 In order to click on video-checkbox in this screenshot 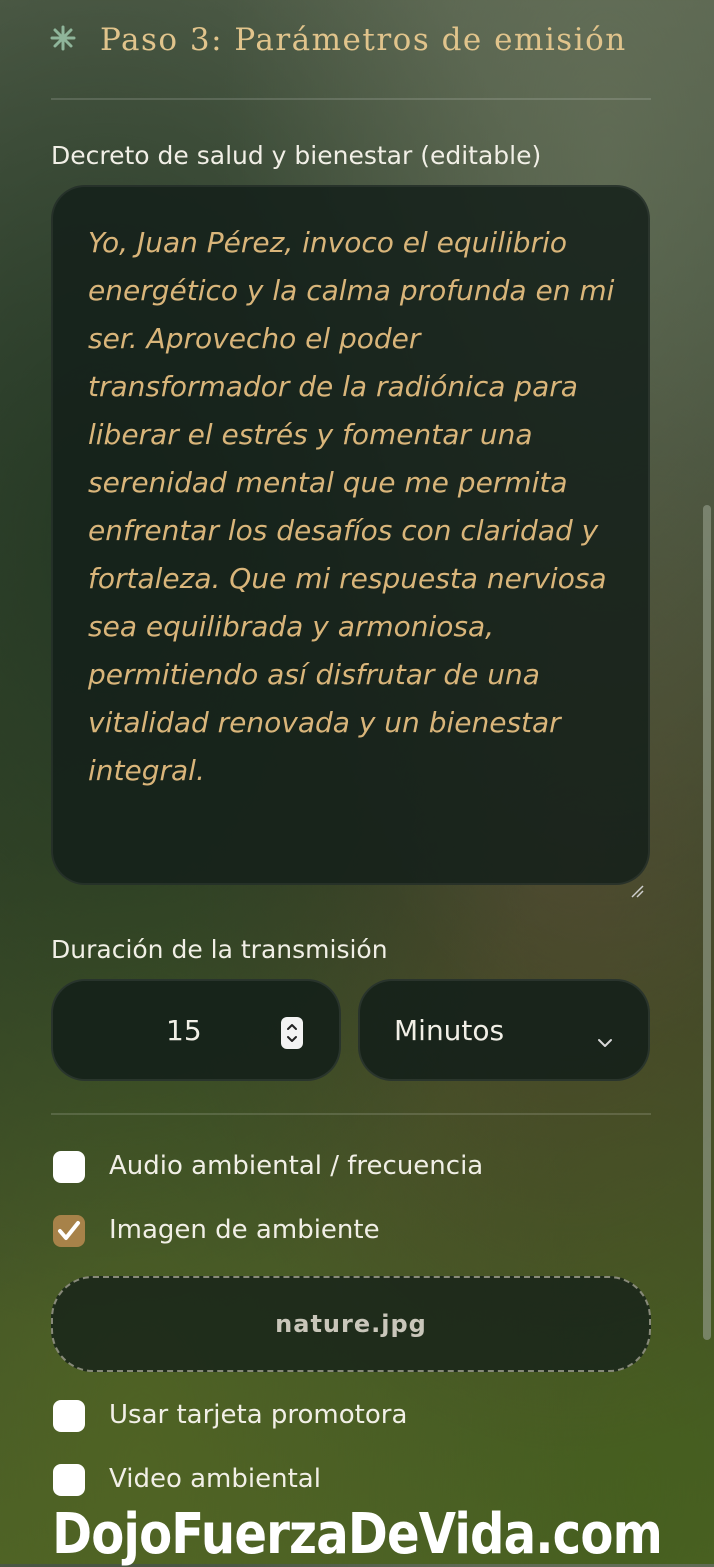, I will do `click(69, 1480)`.